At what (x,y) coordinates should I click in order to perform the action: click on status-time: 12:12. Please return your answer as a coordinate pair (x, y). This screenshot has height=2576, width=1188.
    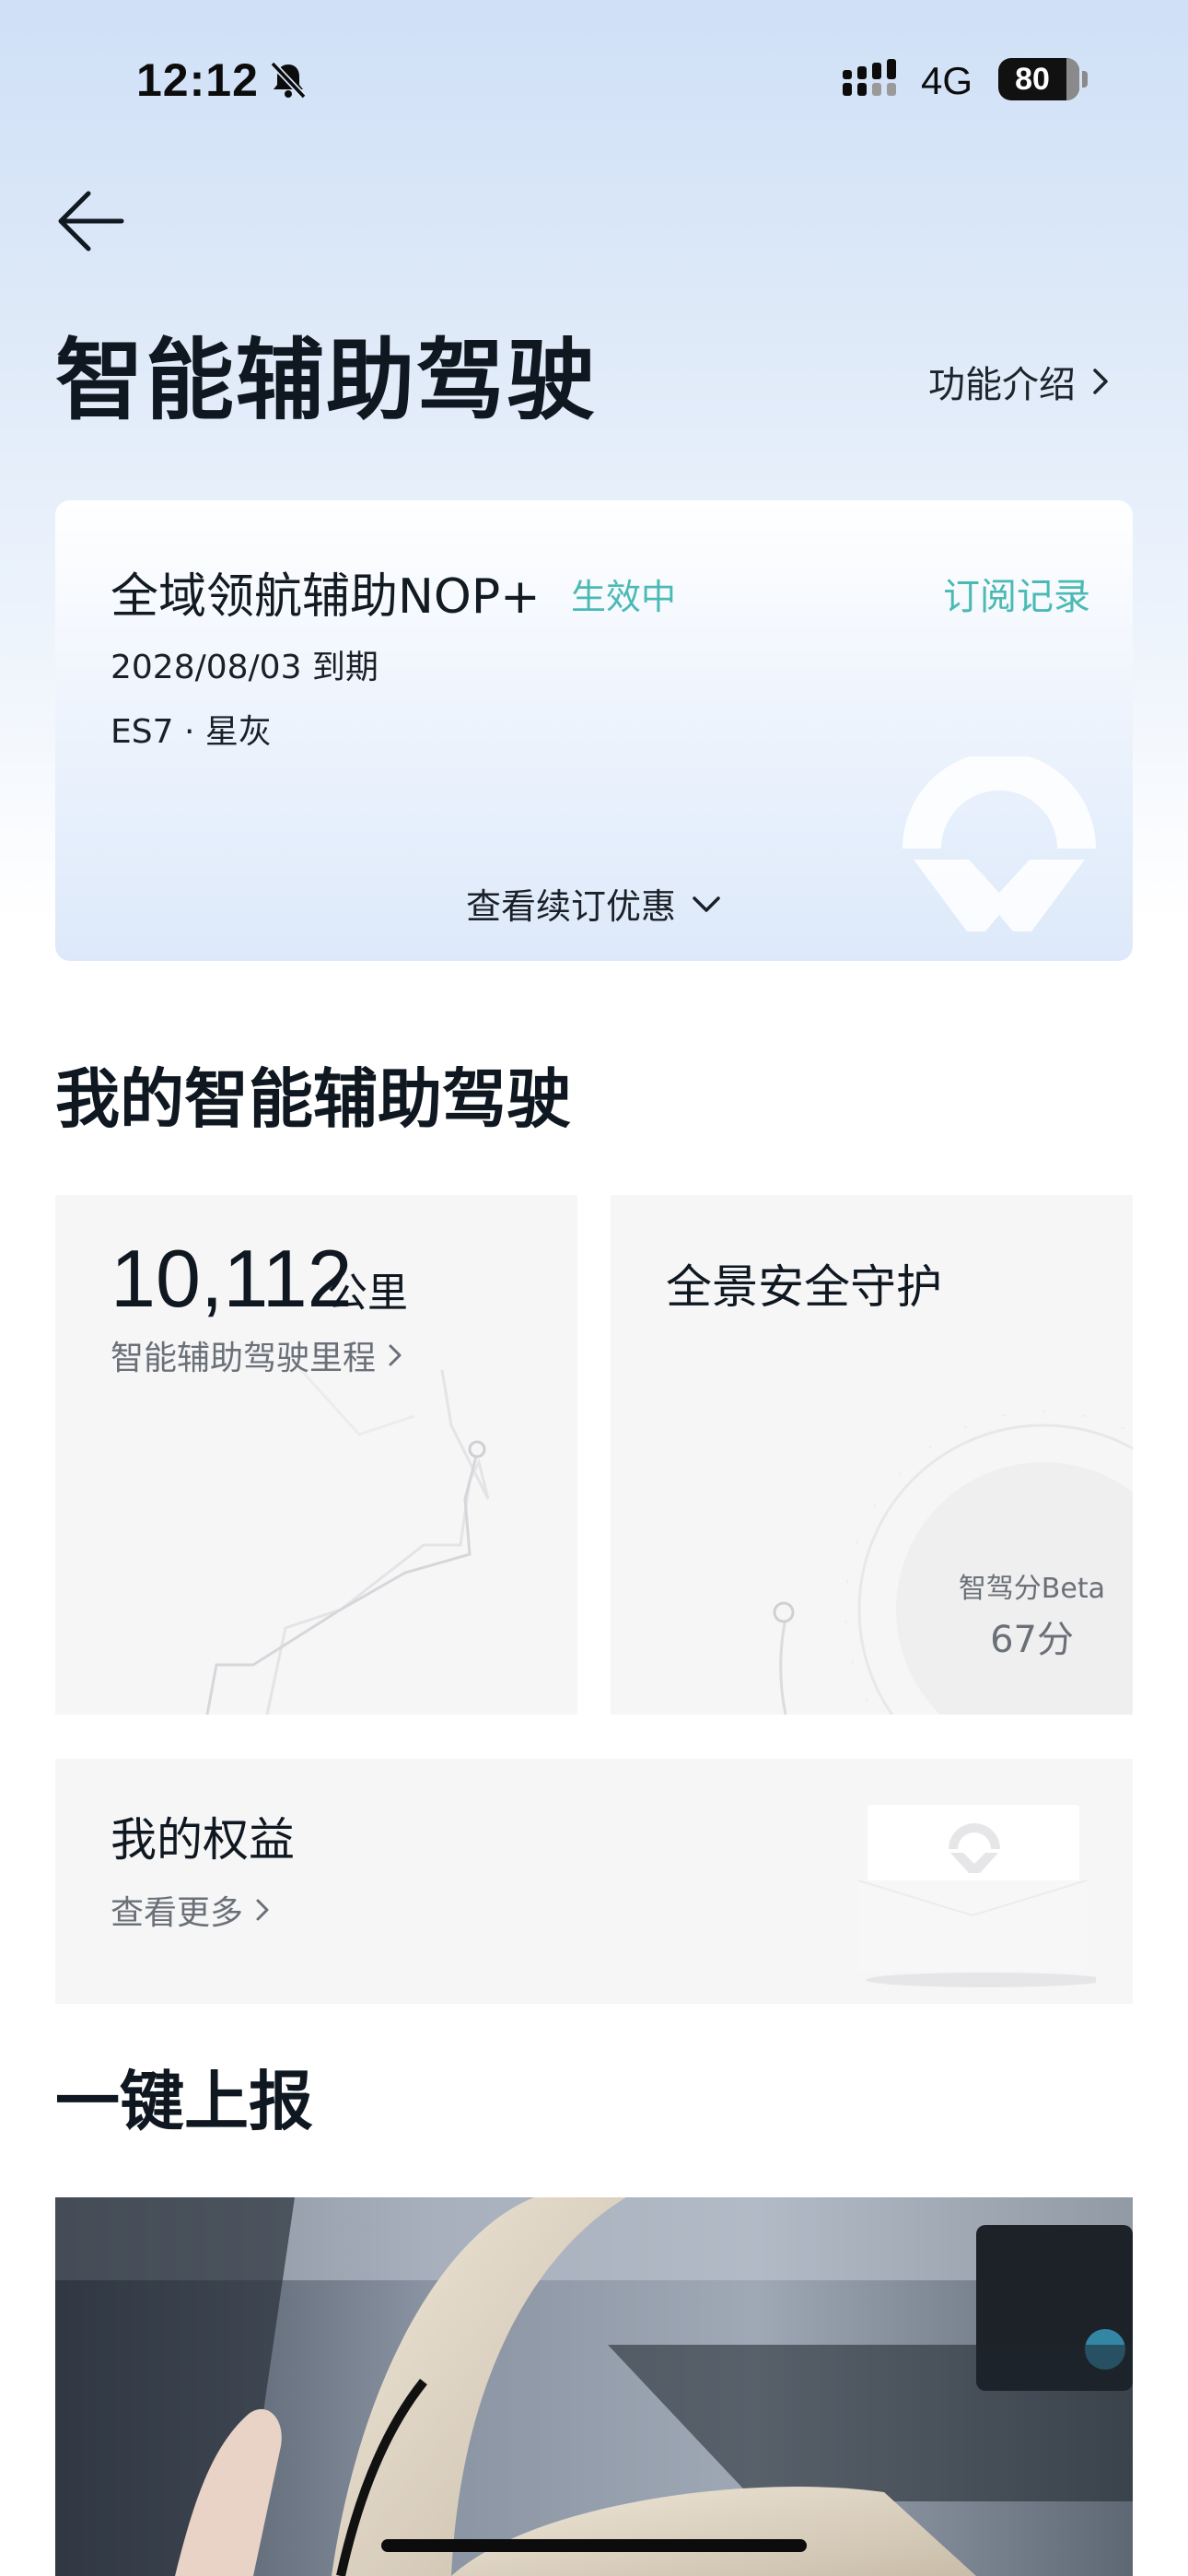
    Looking at the image, I should click on (197, 80).